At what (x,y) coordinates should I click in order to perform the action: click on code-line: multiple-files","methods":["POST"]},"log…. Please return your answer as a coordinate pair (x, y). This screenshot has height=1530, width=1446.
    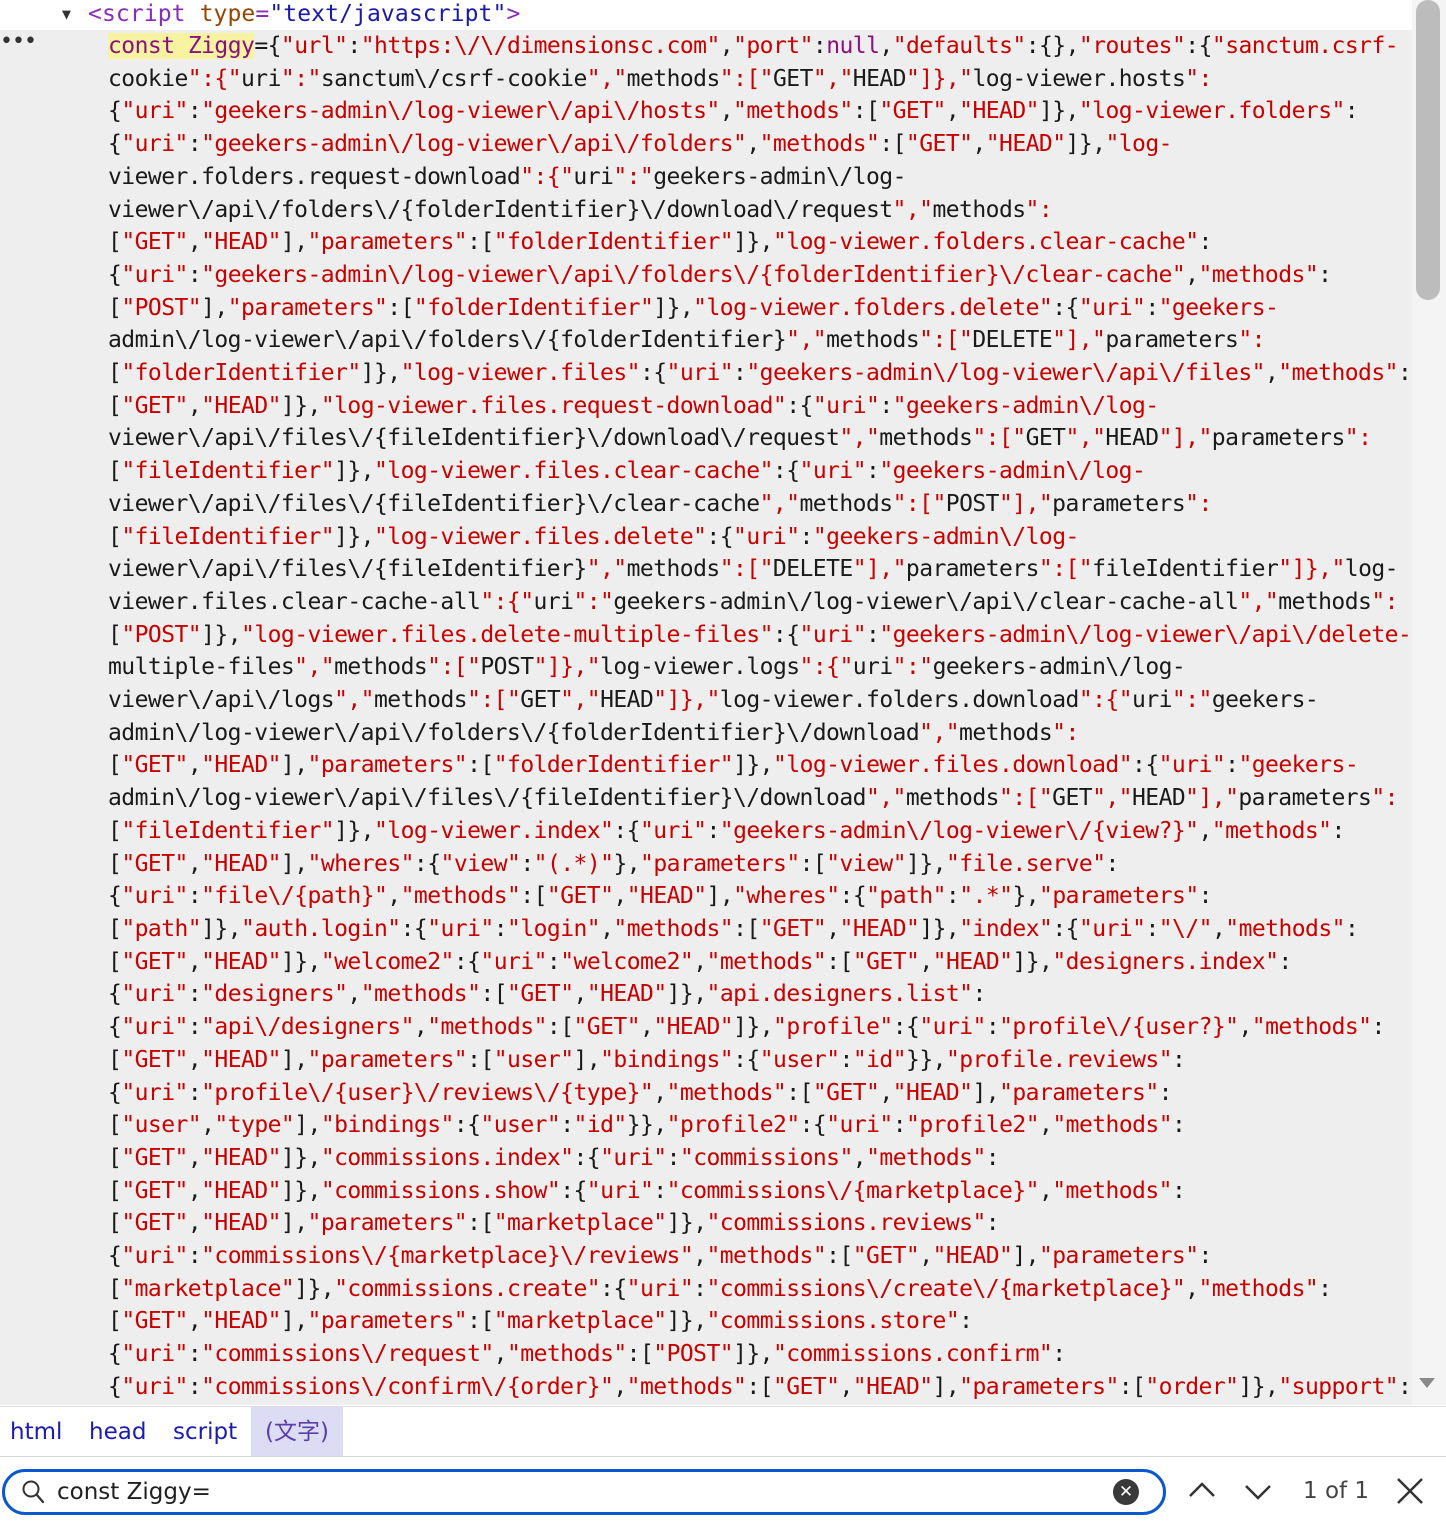
    Looking at the image, I should click on (647, 667).